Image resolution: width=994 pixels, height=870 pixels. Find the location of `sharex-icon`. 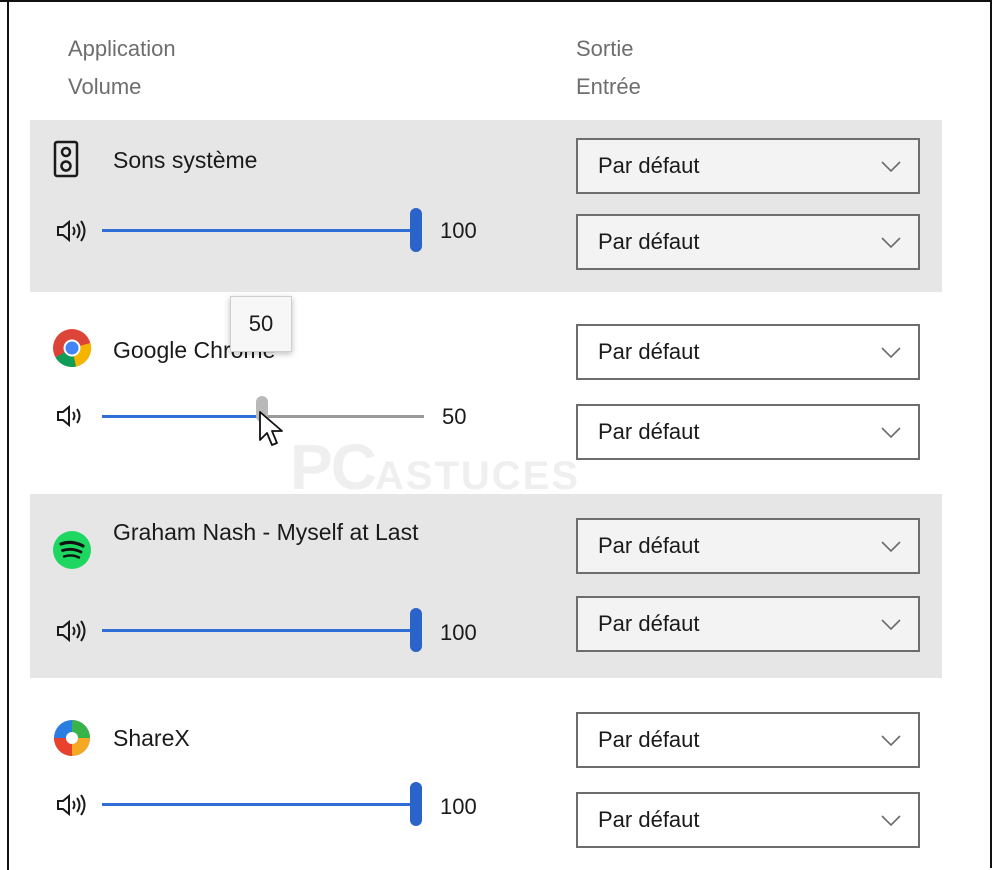

sharex-icon is located at coordinates (72, 738).